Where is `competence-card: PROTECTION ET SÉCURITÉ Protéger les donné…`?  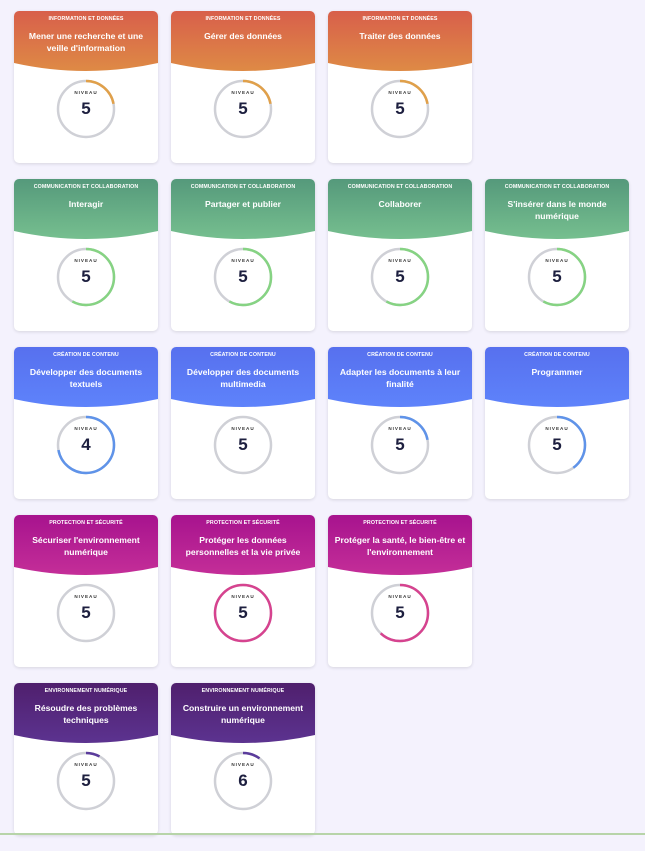 competence-card: PROTECTION ET SÉCURITÉ Protéger les donné… is located at coordinates (243, 591).